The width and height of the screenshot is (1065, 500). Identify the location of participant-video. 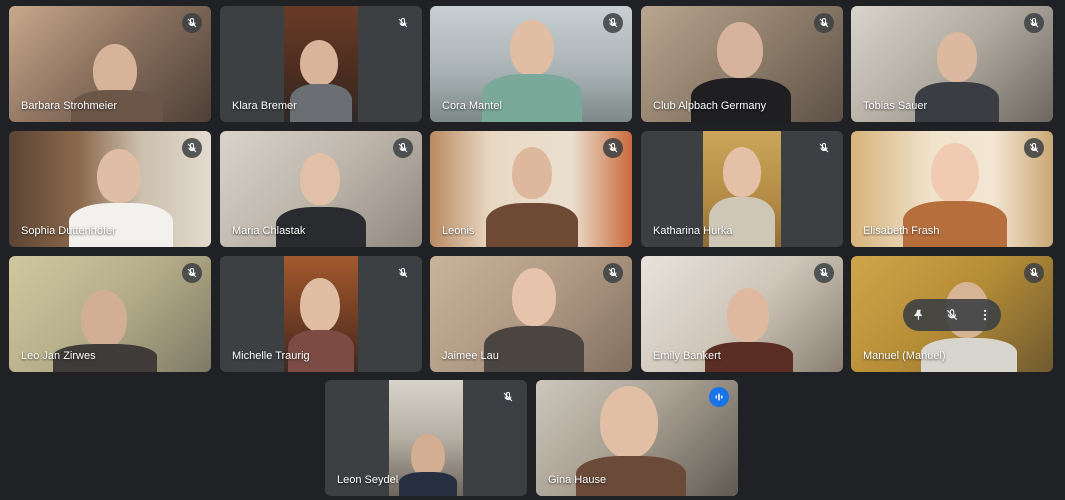
(426, 438).